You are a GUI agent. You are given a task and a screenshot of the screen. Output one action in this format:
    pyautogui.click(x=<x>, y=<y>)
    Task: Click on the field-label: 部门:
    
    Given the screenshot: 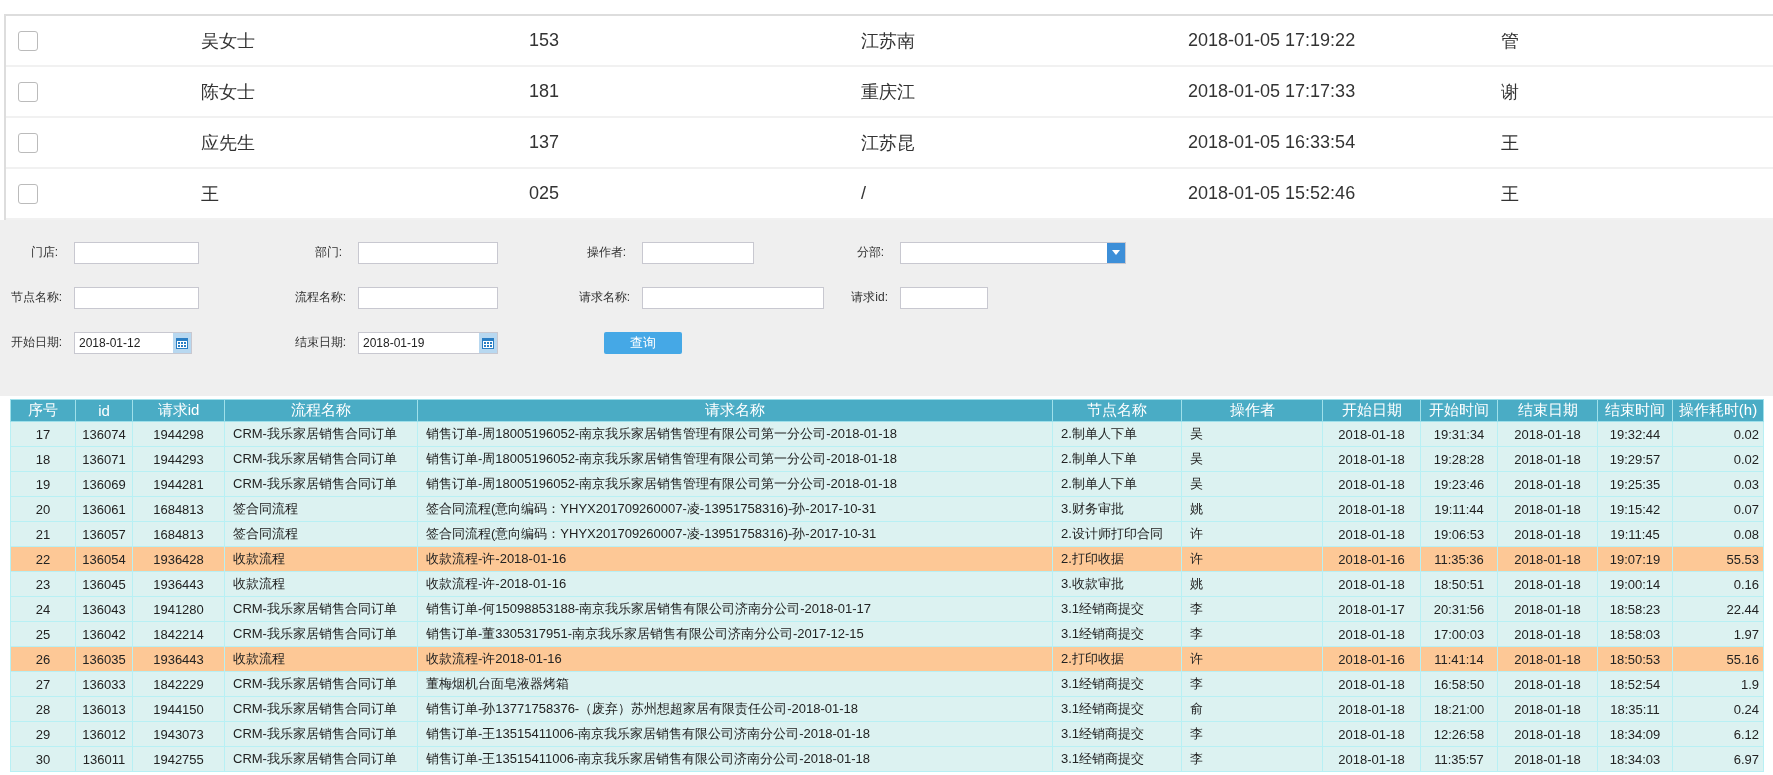 What is the action you would take?
    pyautogui.click(x=328, y=252)
    